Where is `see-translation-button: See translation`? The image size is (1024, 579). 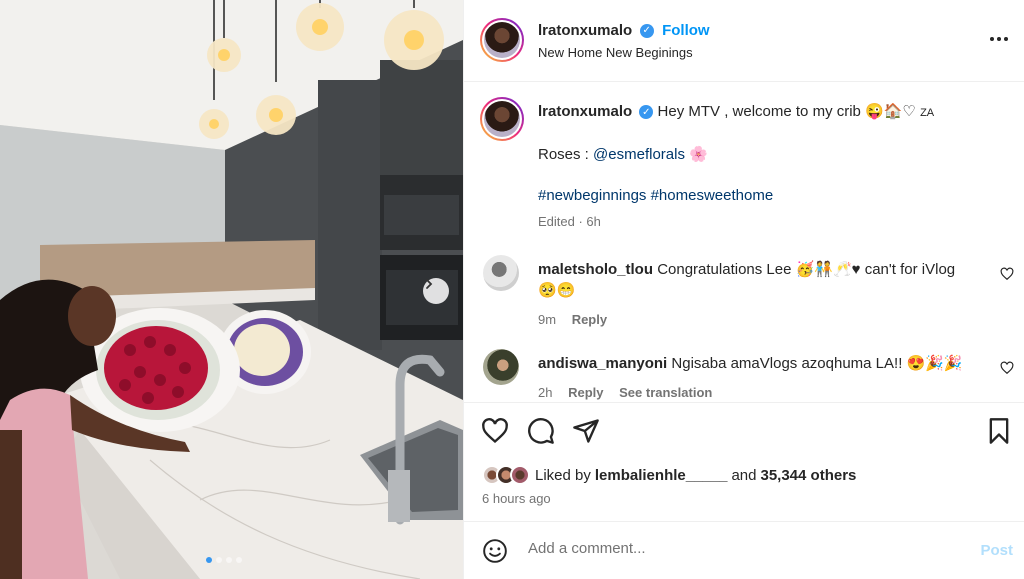 see-translation-button: See translation is located at coordinates (665, 392).